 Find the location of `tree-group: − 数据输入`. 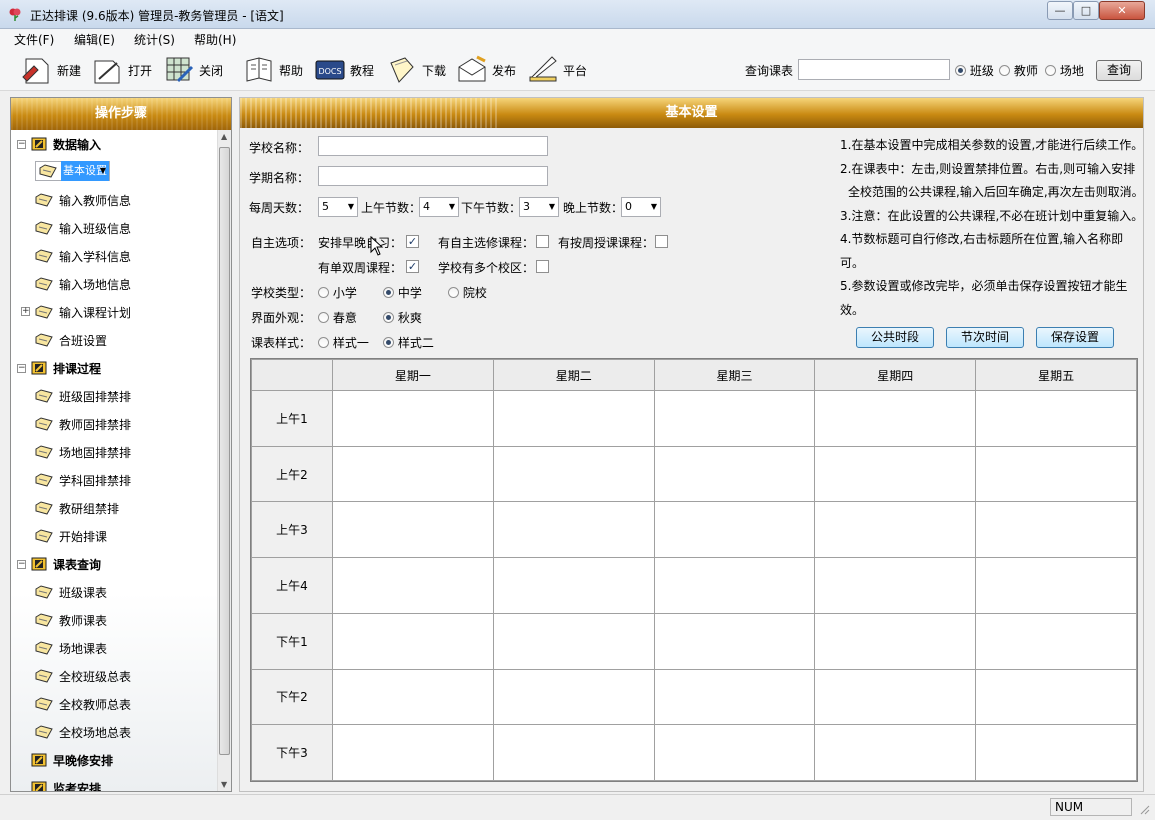

tree-group: − 数据输入 is located at coordinates (60, 144).